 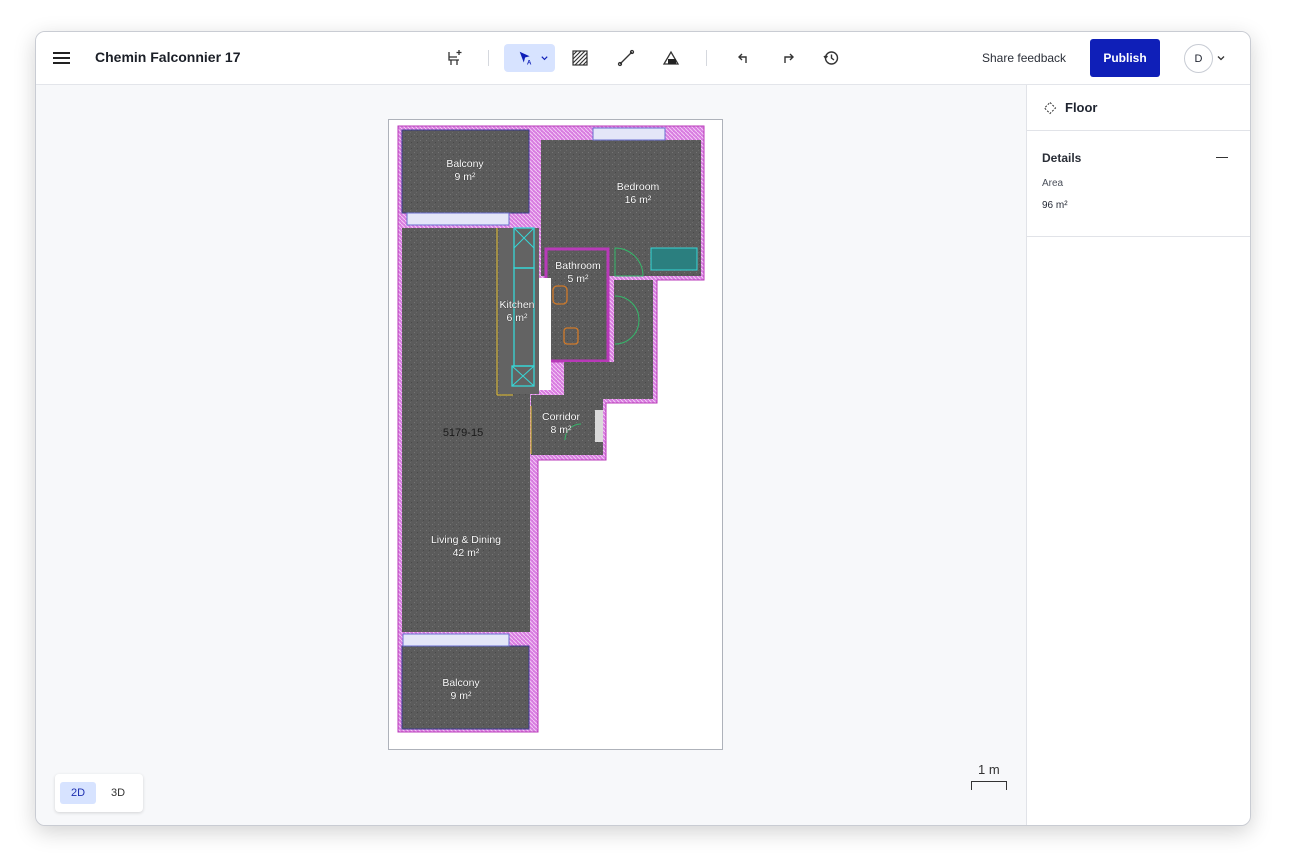 I want to click on avatar: D, so click(x=1198, y=58).